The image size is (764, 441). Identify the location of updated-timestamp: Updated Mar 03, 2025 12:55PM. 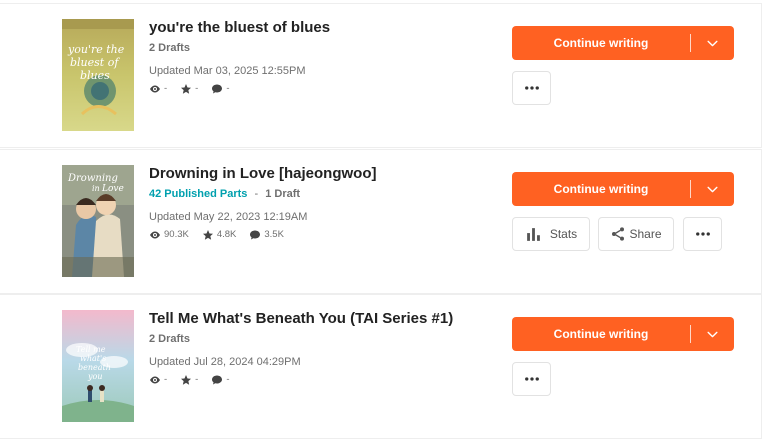
(227, 71).